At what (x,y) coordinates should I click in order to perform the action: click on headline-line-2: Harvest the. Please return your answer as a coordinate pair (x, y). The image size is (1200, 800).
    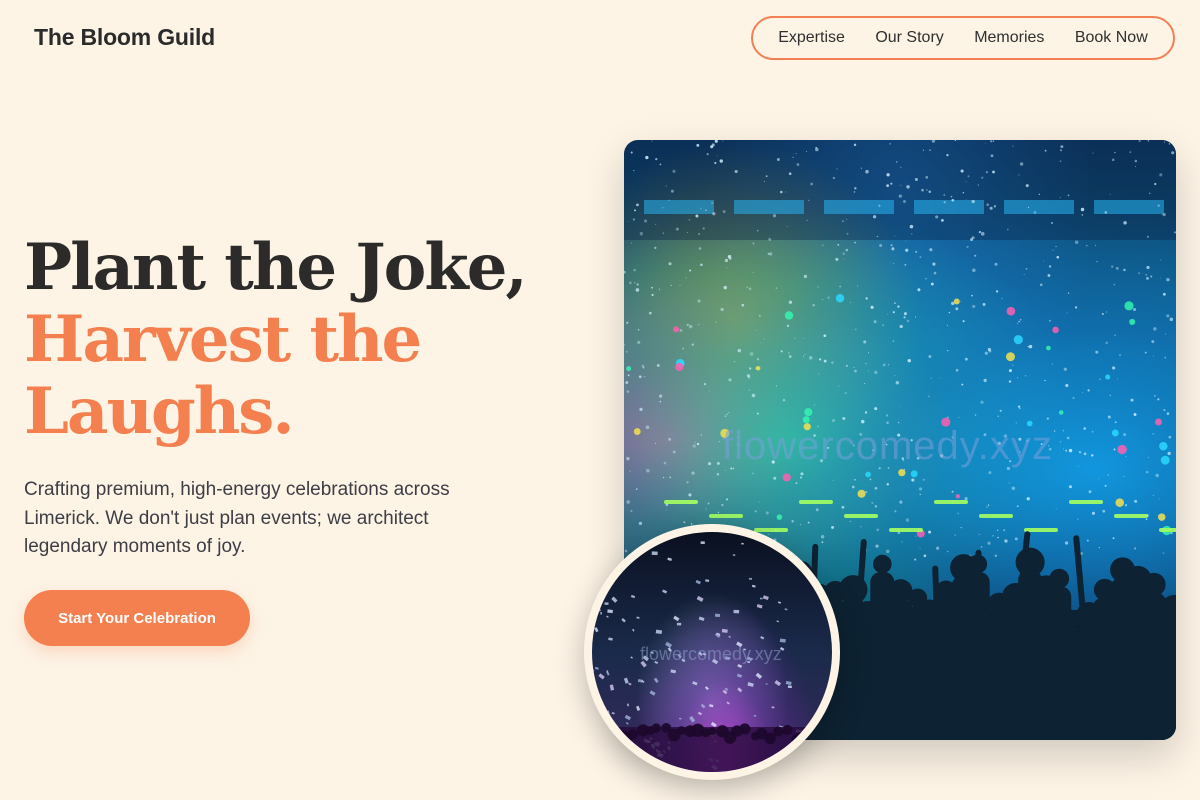
    Looking at the image, I should click on (223, 339).